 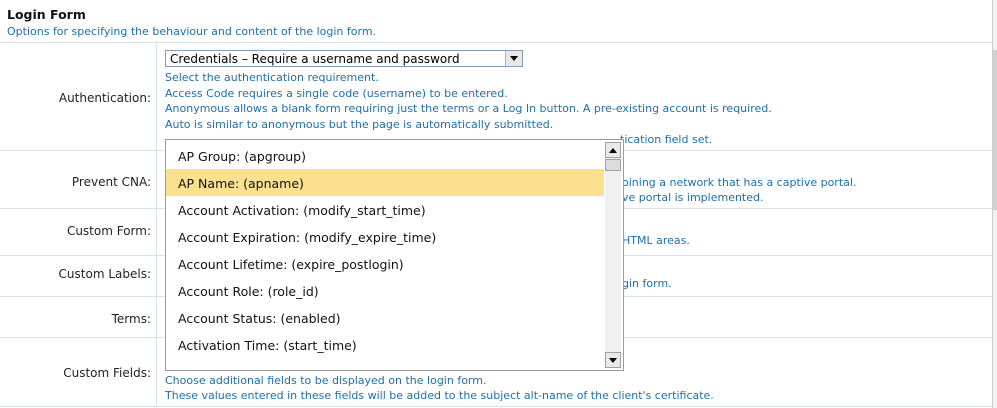 What do you see at coordinates (131, 319) in the screenshot?
I see `terms-label: Terms:` at bounding box center [131, 319].